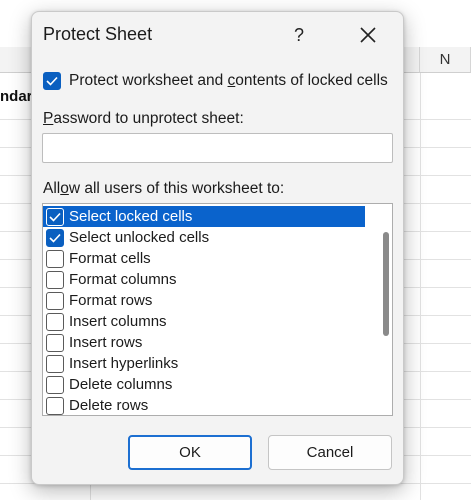  Describe the element at coordinates (98, 34) in the screenshot. I see `dialog-title: Protect Sheet` at that location.